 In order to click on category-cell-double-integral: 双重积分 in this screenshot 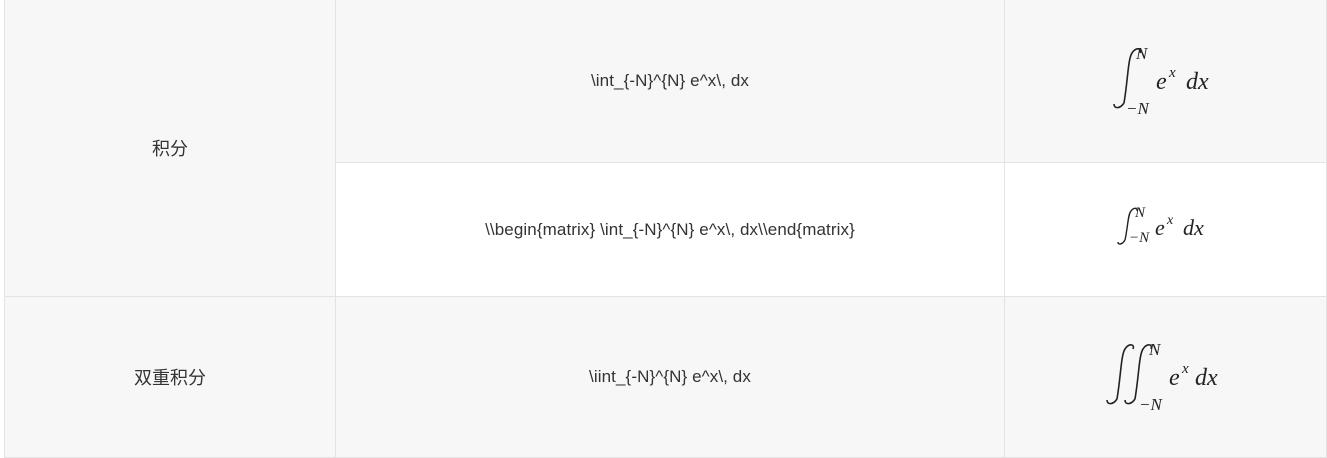, I will do `click(170, 377)`.